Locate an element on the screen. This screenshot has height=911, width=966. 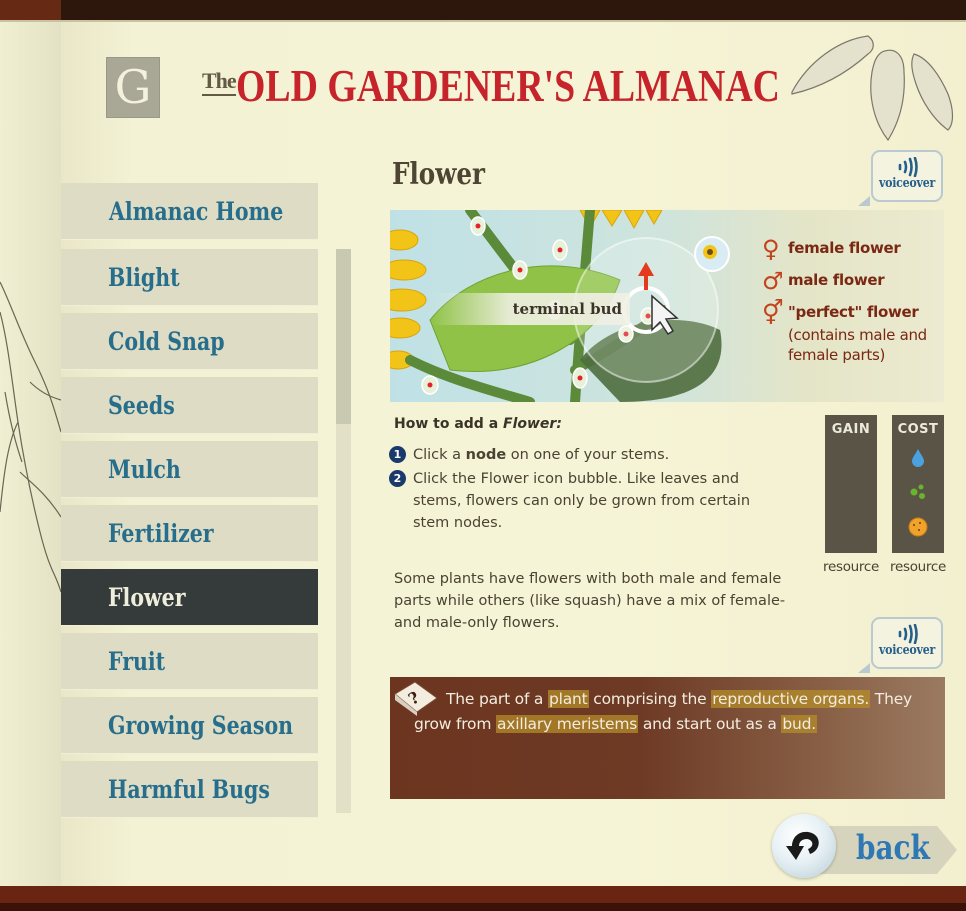
sidebar-item-mulch: Mulch is located at coordinates (189, 469).